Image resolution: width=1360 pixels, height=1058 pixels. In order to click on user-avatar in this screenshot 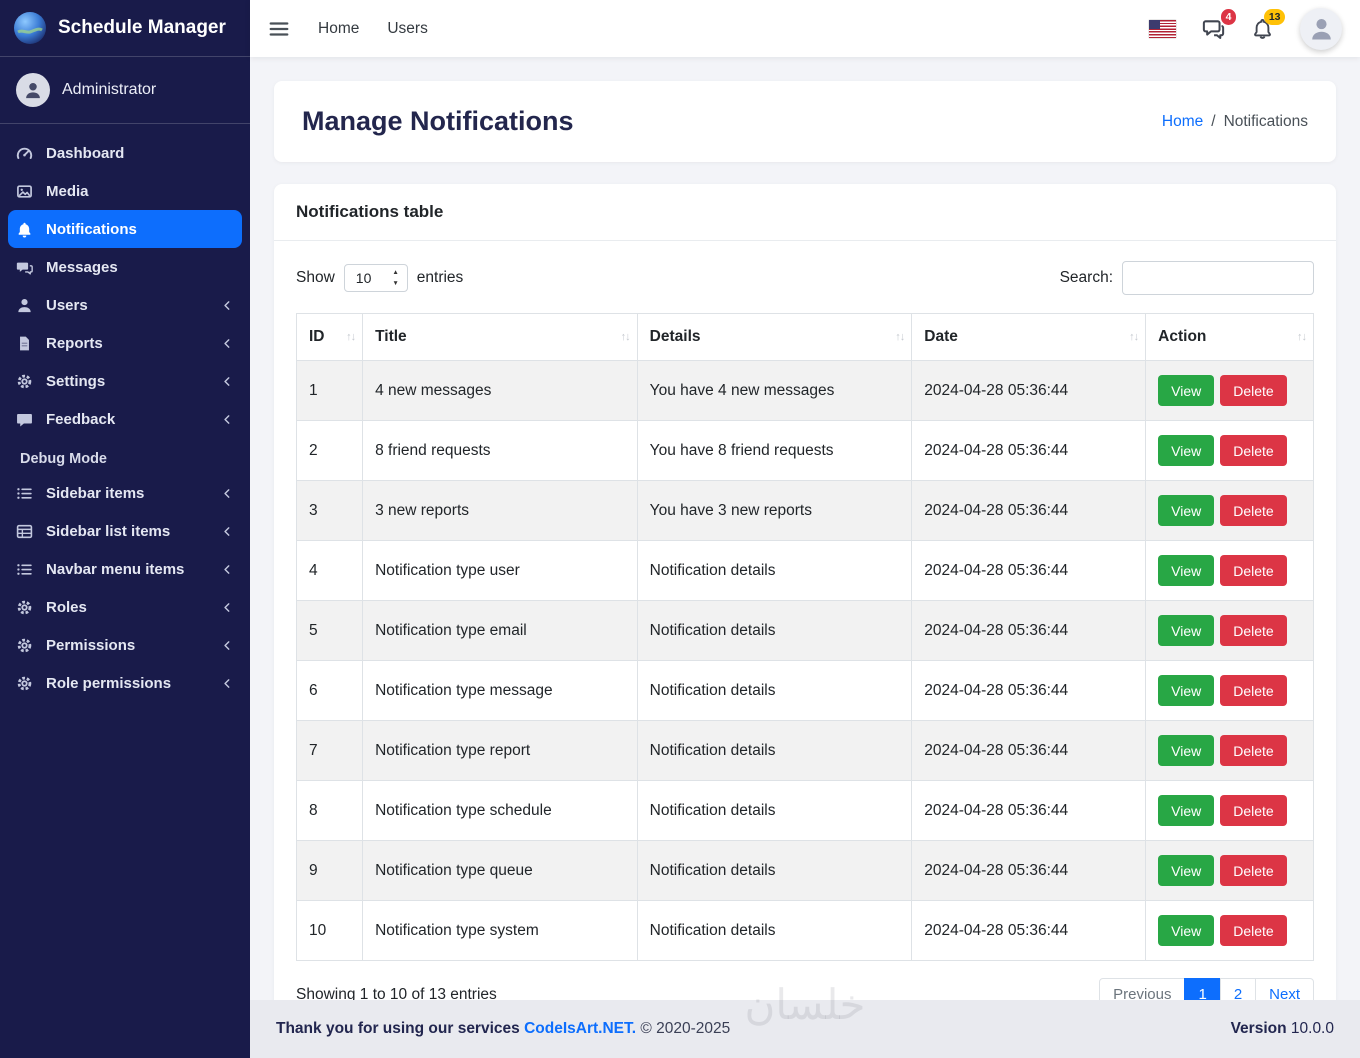, I will do `click(33, 90)`.